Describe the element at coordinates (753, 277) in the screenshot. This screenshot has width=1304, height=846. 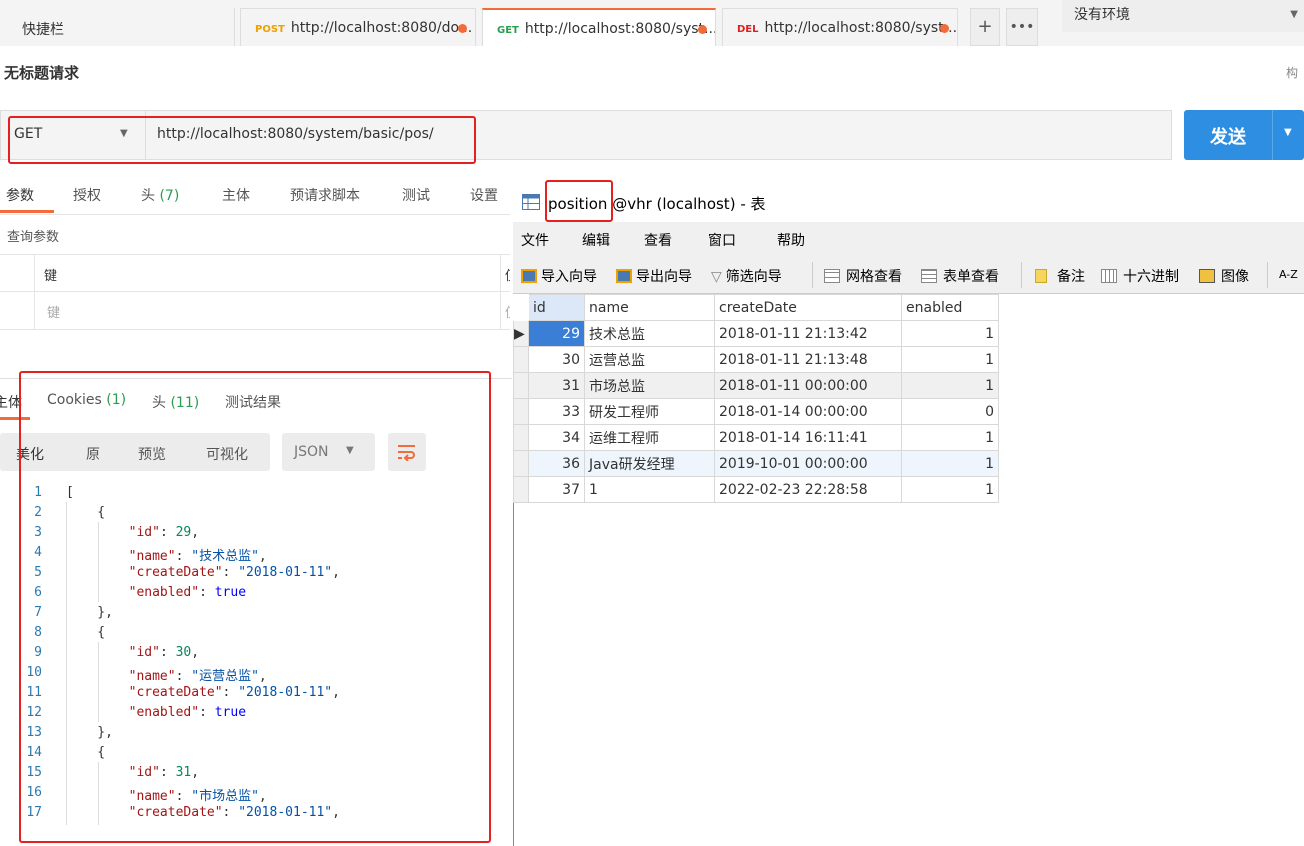
I see `filter-wizard-label: 筛选向导` at that location.